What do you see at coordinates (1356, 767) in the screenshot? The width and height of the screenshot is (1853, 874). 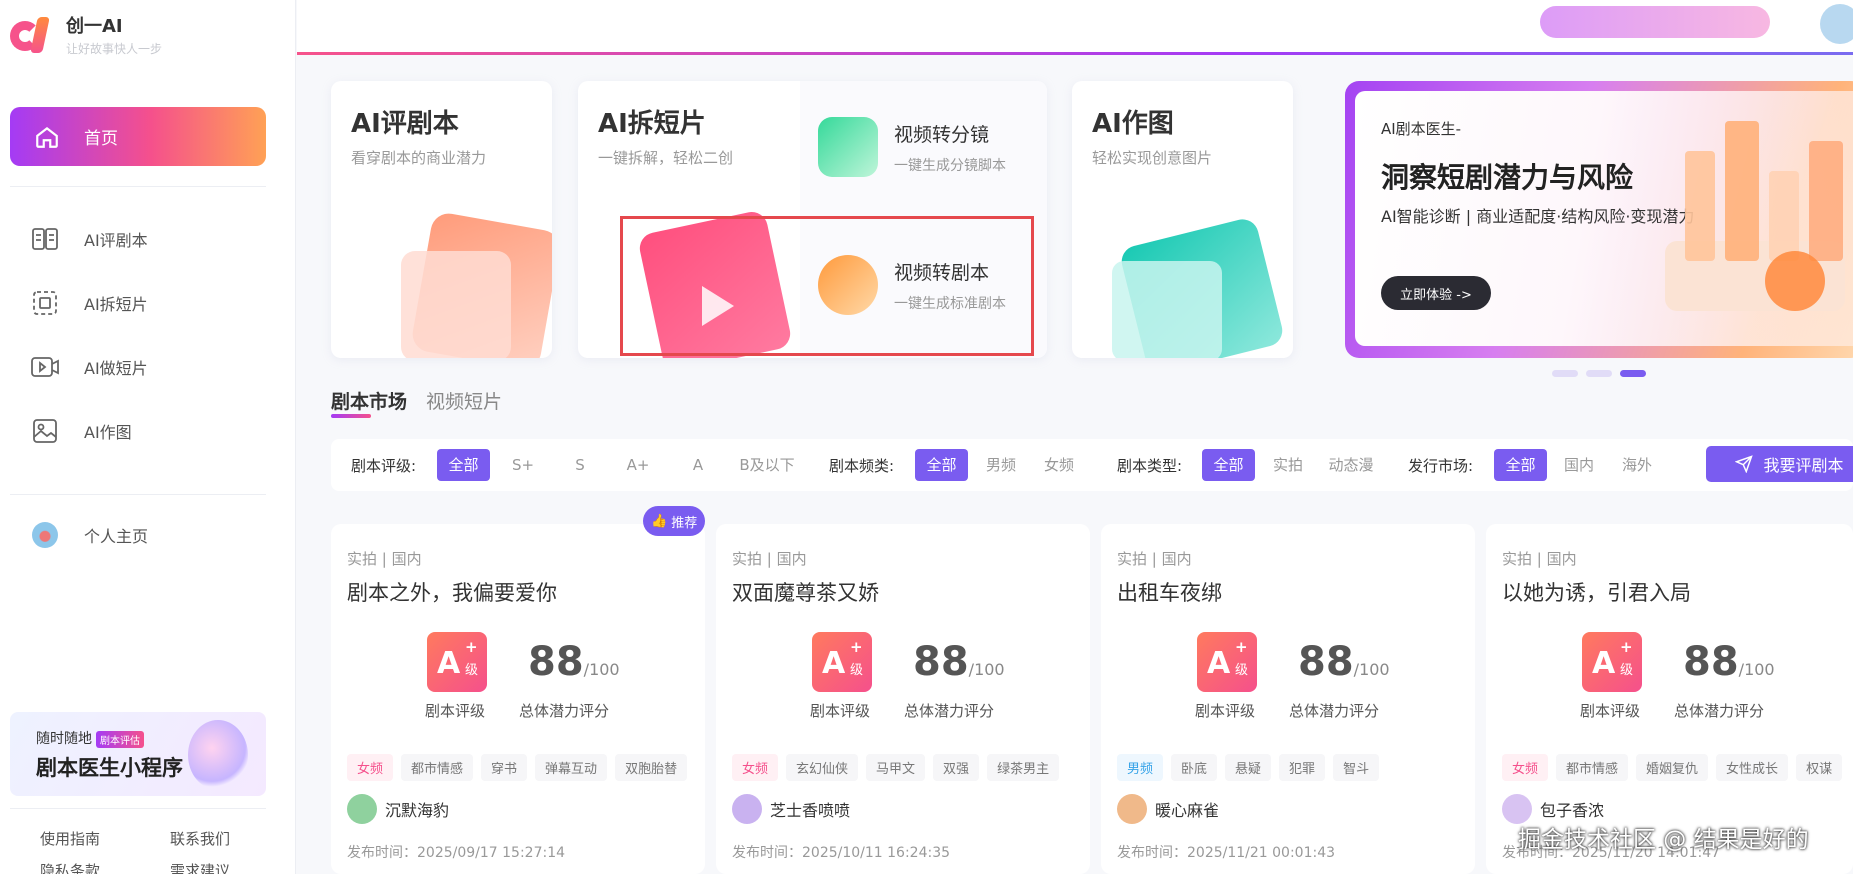 I see `tag: 智斗` at bounding box center [1356, 767].